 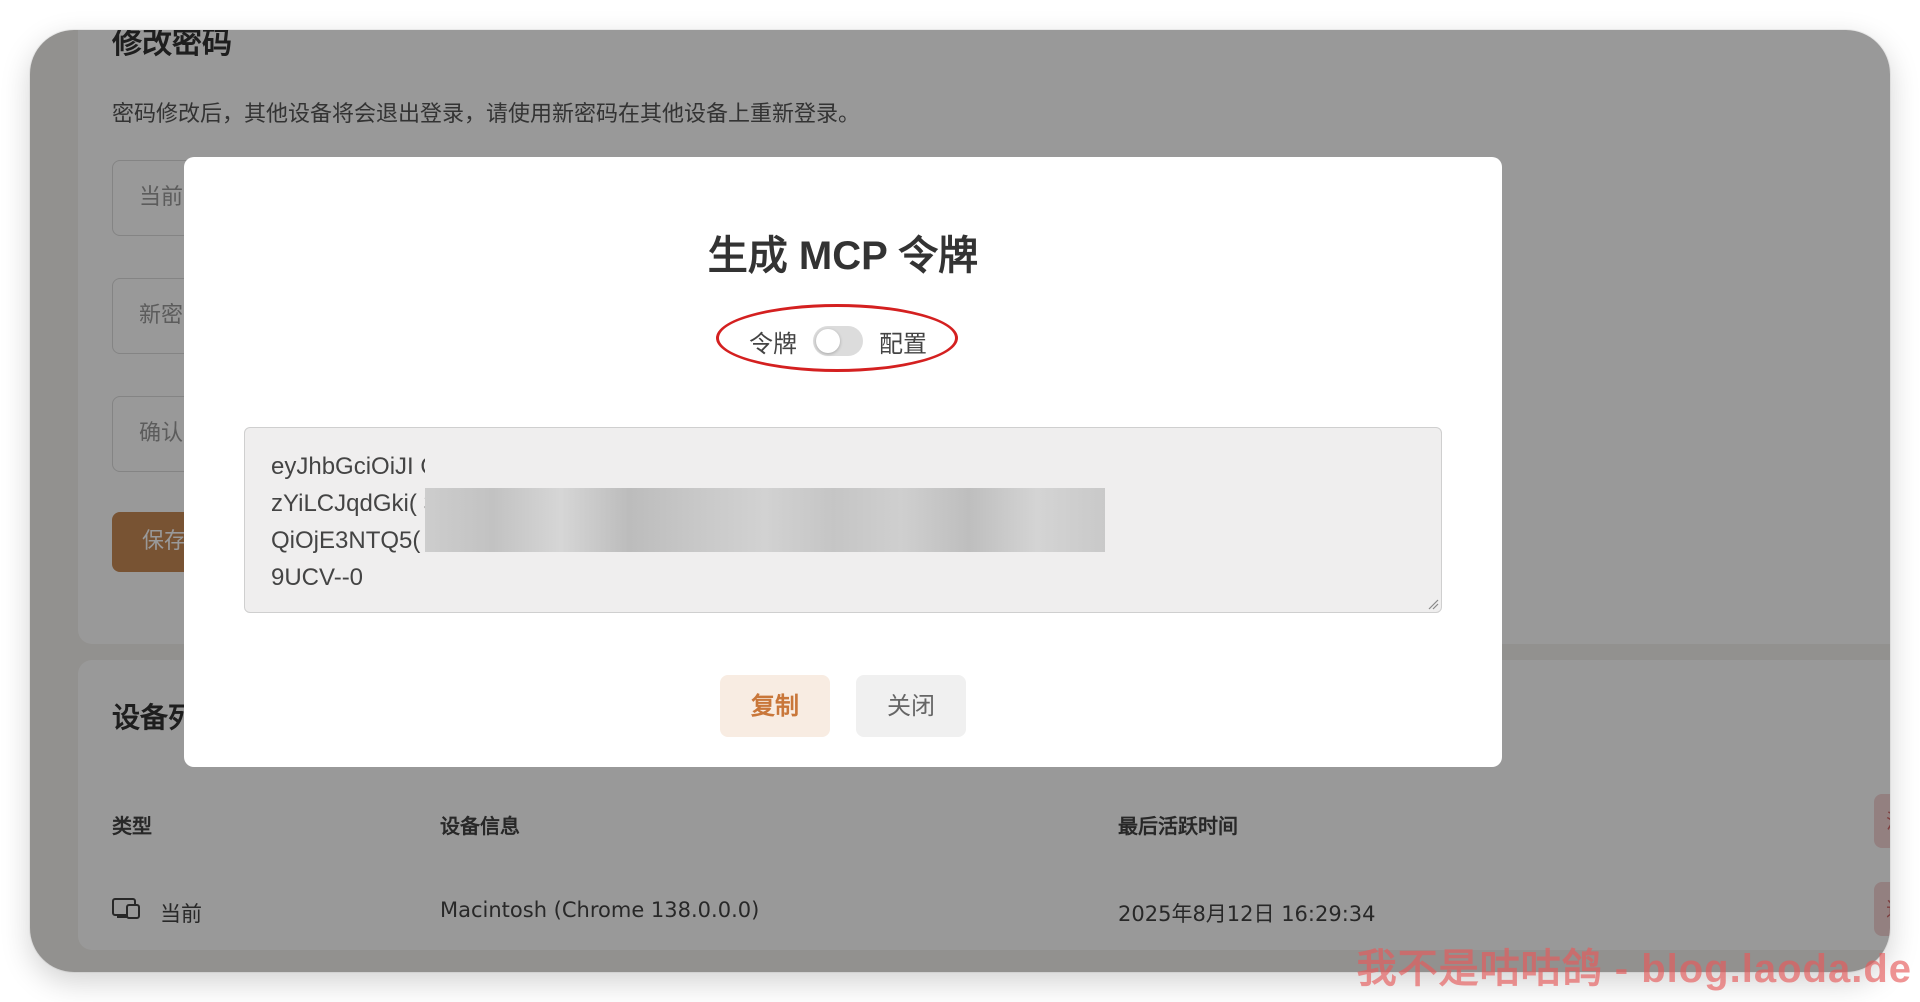 What do you see at coordinates (1634, 969) in the screenshot?
I see `watermark: 我不是咕咕鸽 - blog.laoda.de` at bounding box center [1634, 969].